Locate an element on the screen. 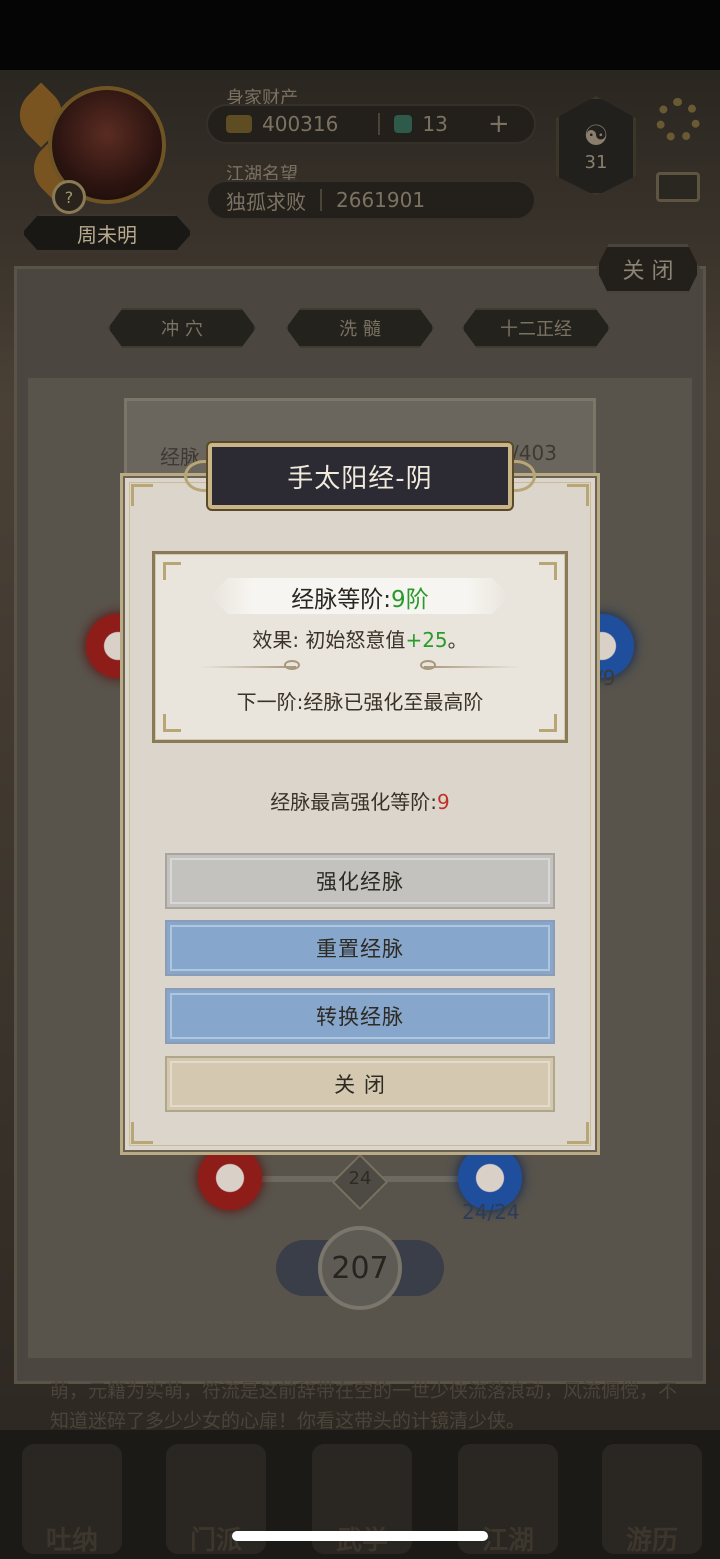 The image size is (720, 1559). meridian-effect: 效果: 初始怒意值+25。 is located at coordinates (360, 638).